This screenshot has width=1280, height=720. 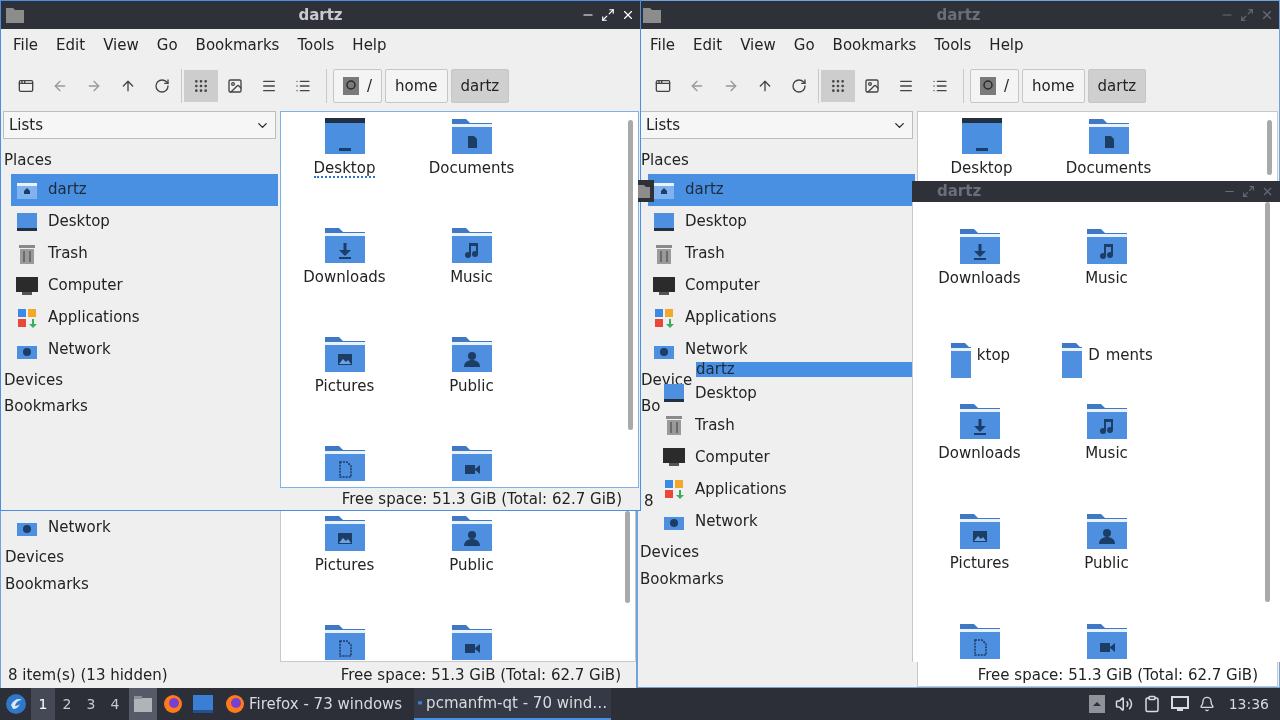 What do you see at coordinates (682, 579) in the screenshot?
I see `section-heading: Bookmarks` at bounding box center [682, 579].